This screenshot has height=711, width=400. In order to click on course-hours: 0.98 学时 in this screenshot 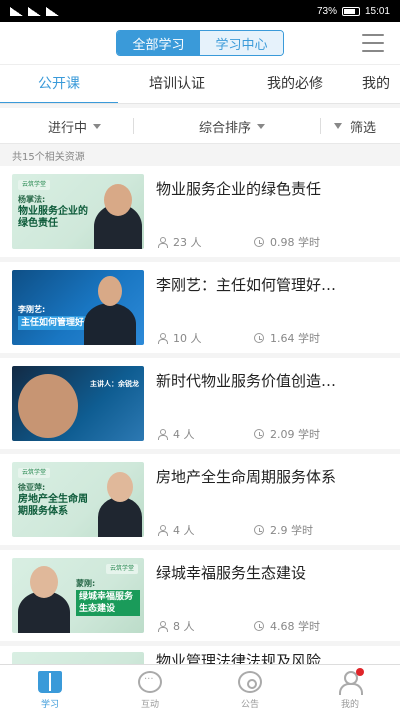, I will do `click(287, 242)`.